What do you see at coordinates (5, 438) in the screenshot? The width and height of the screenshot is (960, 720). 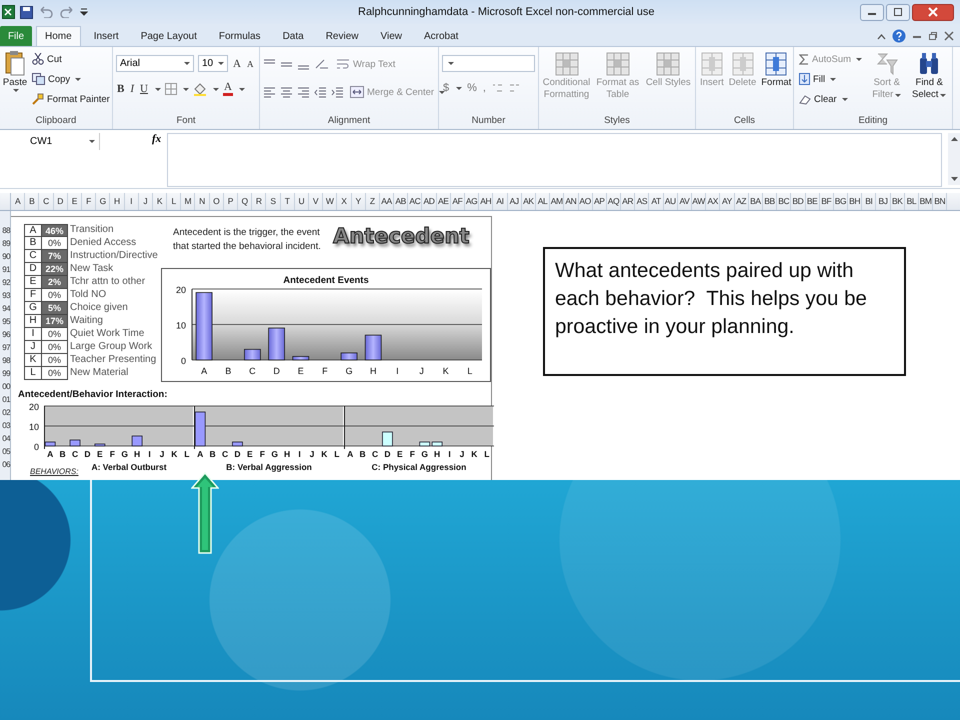 I see `row-header: 04` at bounding box center [5, 438].